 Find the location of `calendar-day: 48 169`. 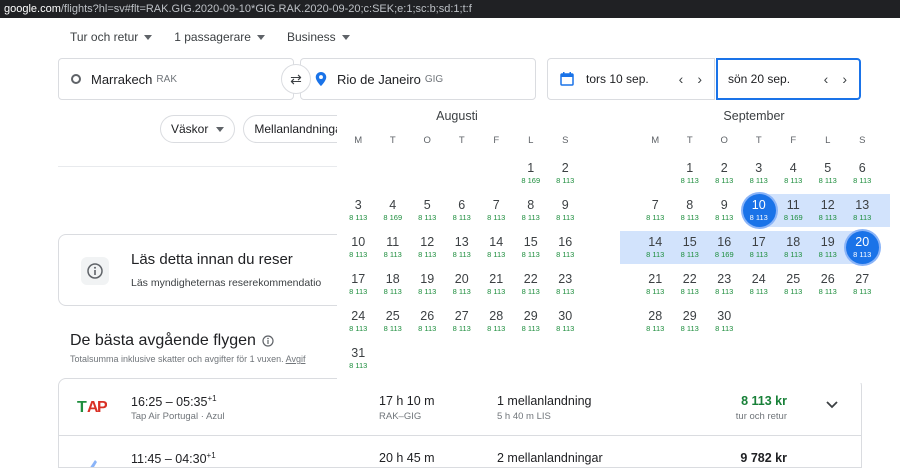

calendar-day: 48 169 is located at coordinates (393, 211).